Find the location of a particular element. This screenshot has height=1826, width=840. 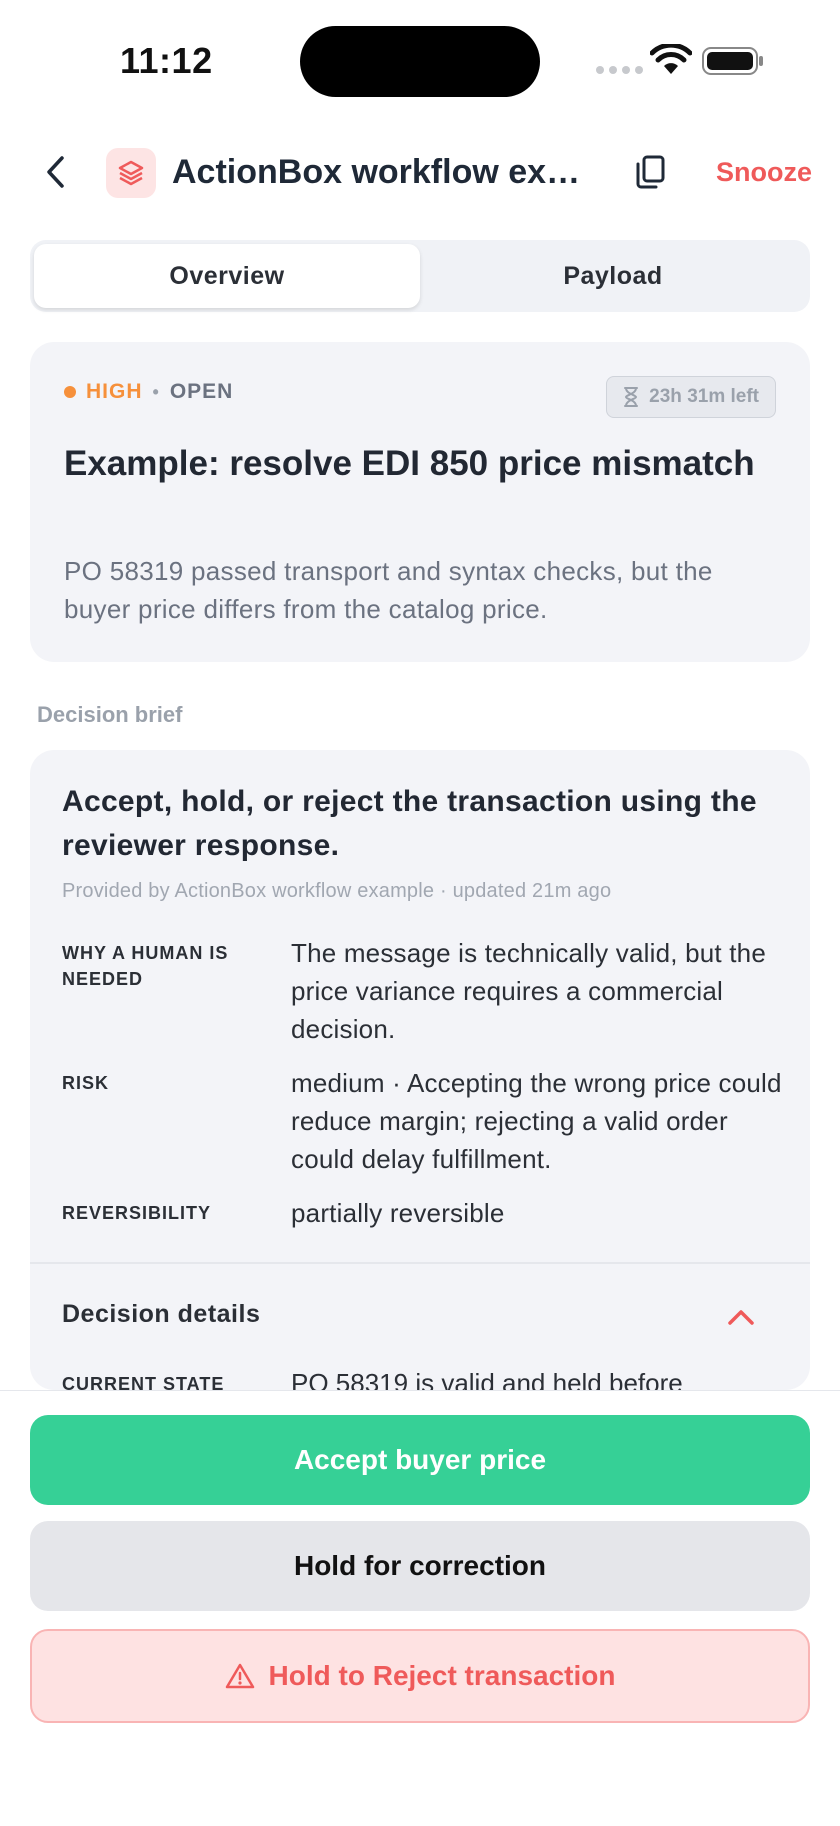

reject-button: Hold to Reject transaction is located at coordinates (420, 1676).